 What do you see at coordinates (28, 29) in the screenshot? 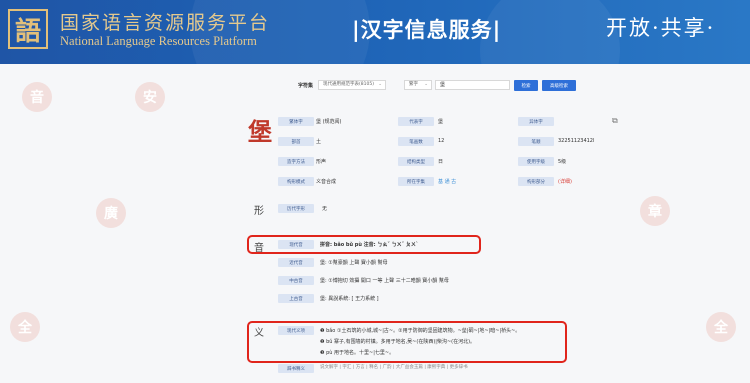
I see `logo-icon: 語` at bounding box center [28, 29].